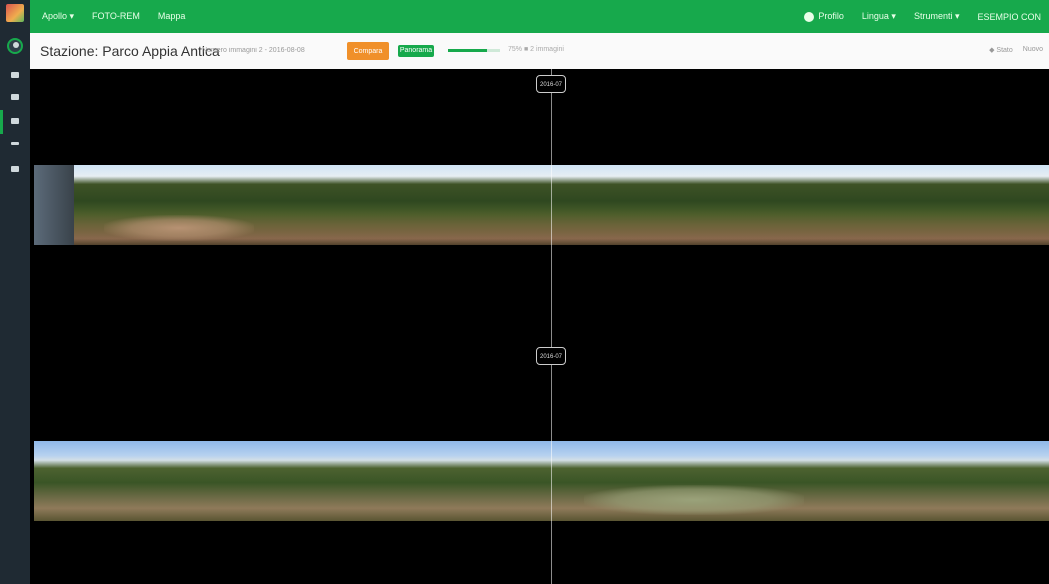 This screenshot has height=584, width=1049. I want to click on panorama-image-bottom, so click(541, 481).